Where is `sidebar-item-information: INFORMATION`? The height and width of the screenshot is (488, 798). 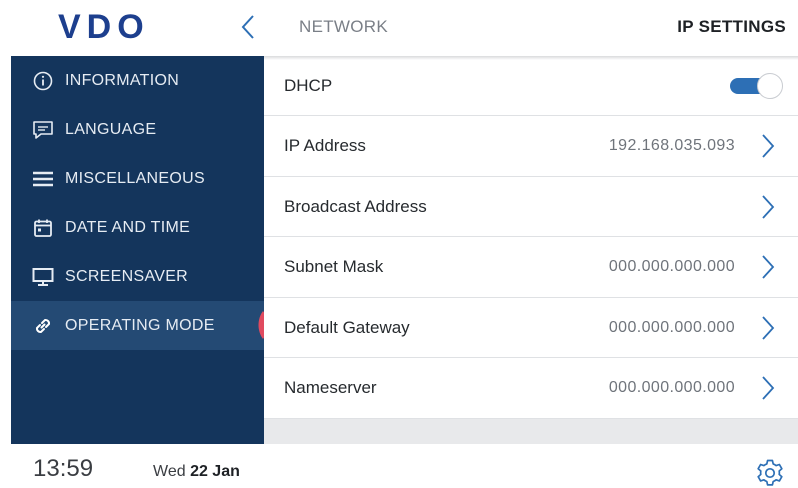
sidebar-item-information: INFORMATION is located at coordinates (137, 80).